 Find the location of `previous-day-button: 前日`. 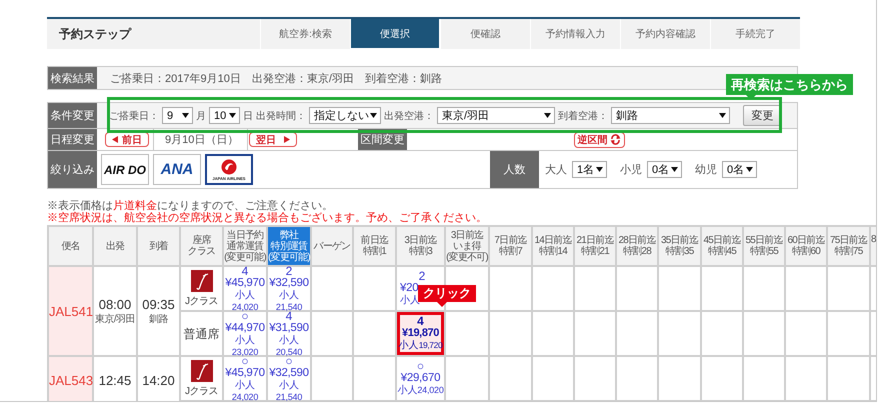

previous-day-button: 前日 is located at coordinates (127, 139).